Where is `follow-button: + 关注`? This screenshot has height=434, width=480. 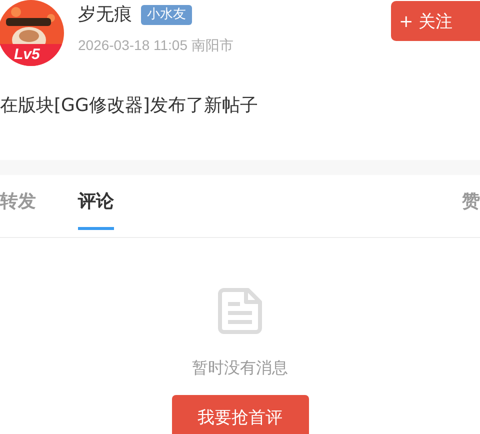
follow-button: + 关注 is located at coordinates (435, 21).